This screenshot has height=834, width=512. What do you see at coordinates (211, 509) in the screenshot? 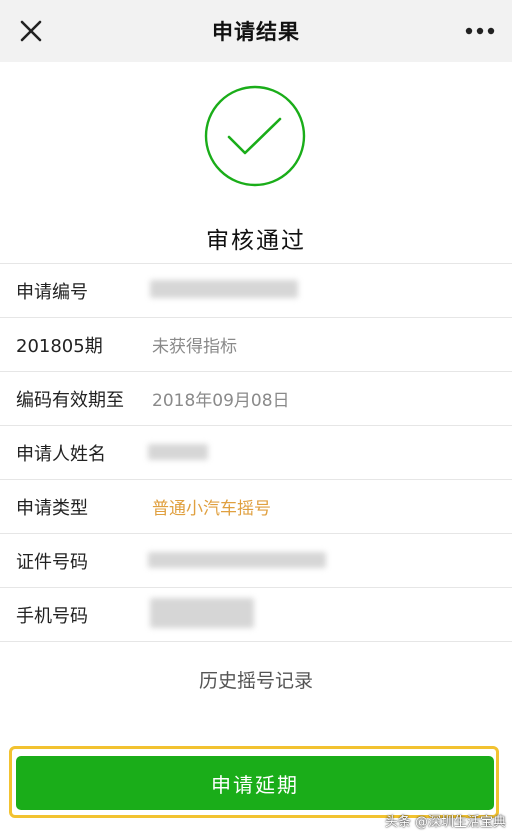
I see `info-value: 普通小汽车摇号` at bounding box center [211, 509].